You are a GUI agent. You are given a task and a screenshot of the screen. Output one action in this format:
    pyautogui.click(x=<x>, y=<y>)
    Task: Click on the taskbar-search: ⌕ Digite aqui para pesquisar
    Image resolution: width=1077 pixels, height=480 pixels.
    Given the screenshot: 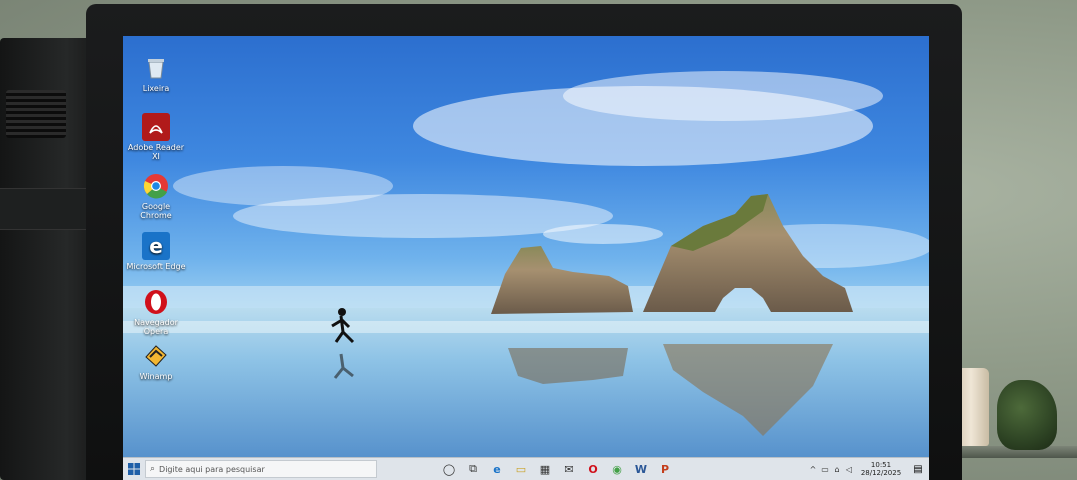 What is the action you would take?
    pyautogui.click(x=261, y=469)
    